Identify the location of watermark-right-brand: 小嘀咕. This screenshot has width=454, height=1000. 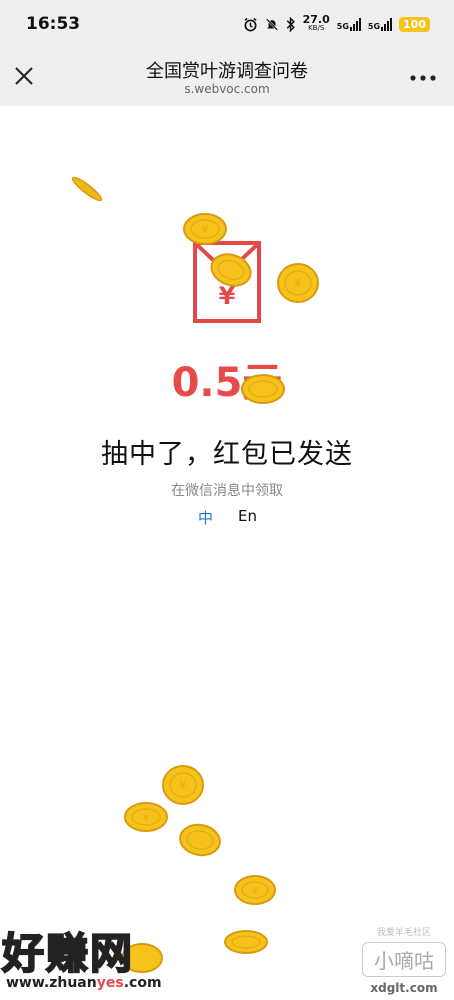
(404, 959).